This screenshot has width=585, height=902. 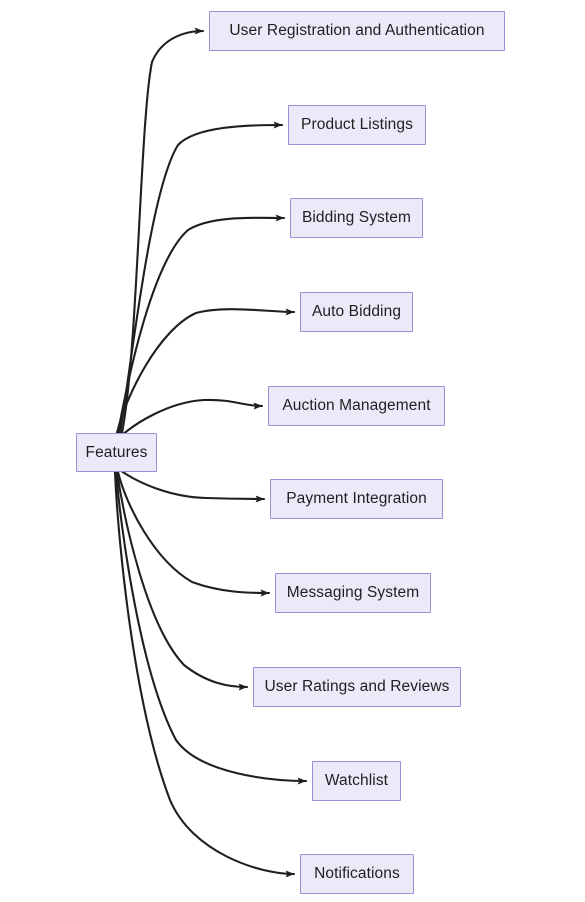 I want to click on node-payment-integration-label: Payment Integration, so click(x=356, y=499).